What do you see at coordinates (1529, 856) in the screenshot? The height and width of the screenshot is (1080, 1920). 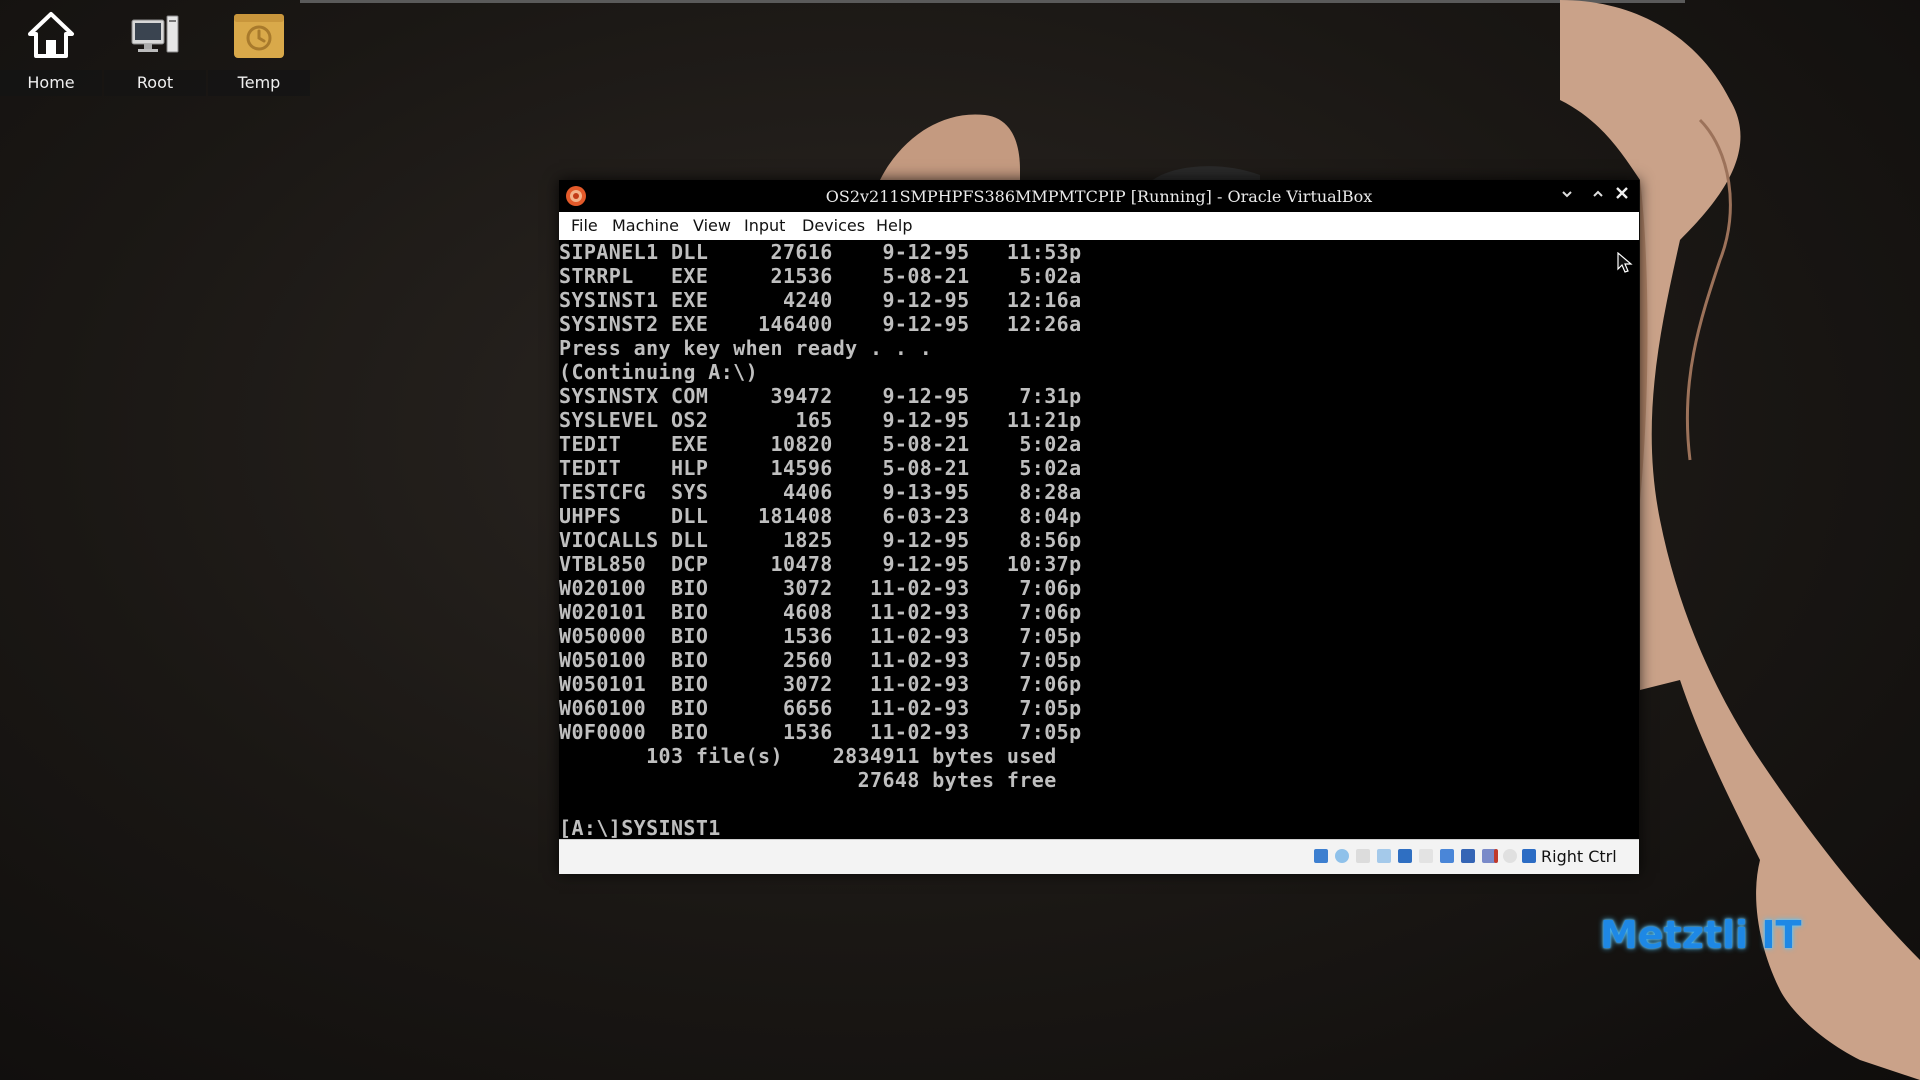 I see `keyboard-capture-icon` at bounding box center [1529, 856].